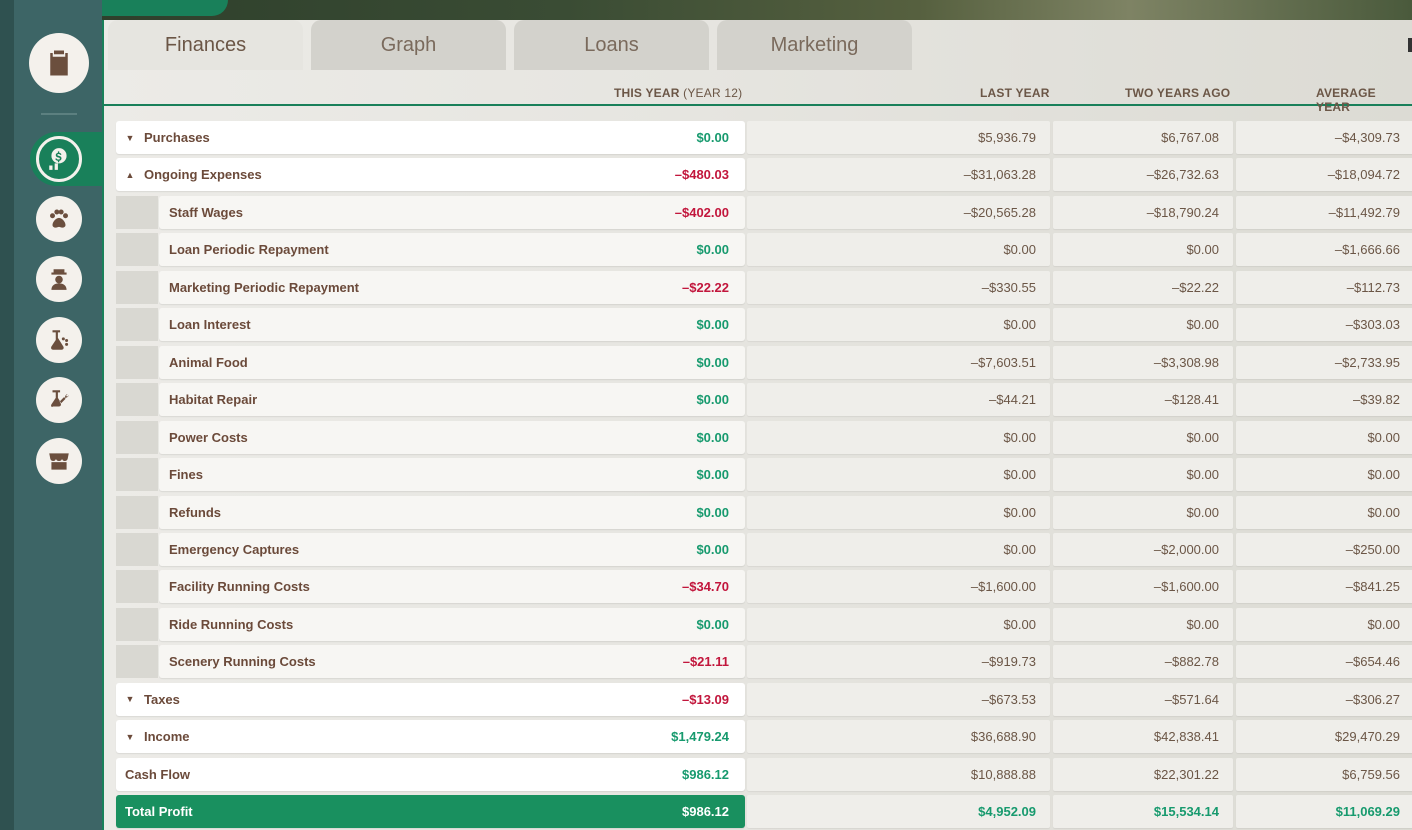 The image size is (1412, 830). Describe the element at coordinates (1324, 175) in the screenshot. I see `cell-average-year: –$18,094.72` at that location.